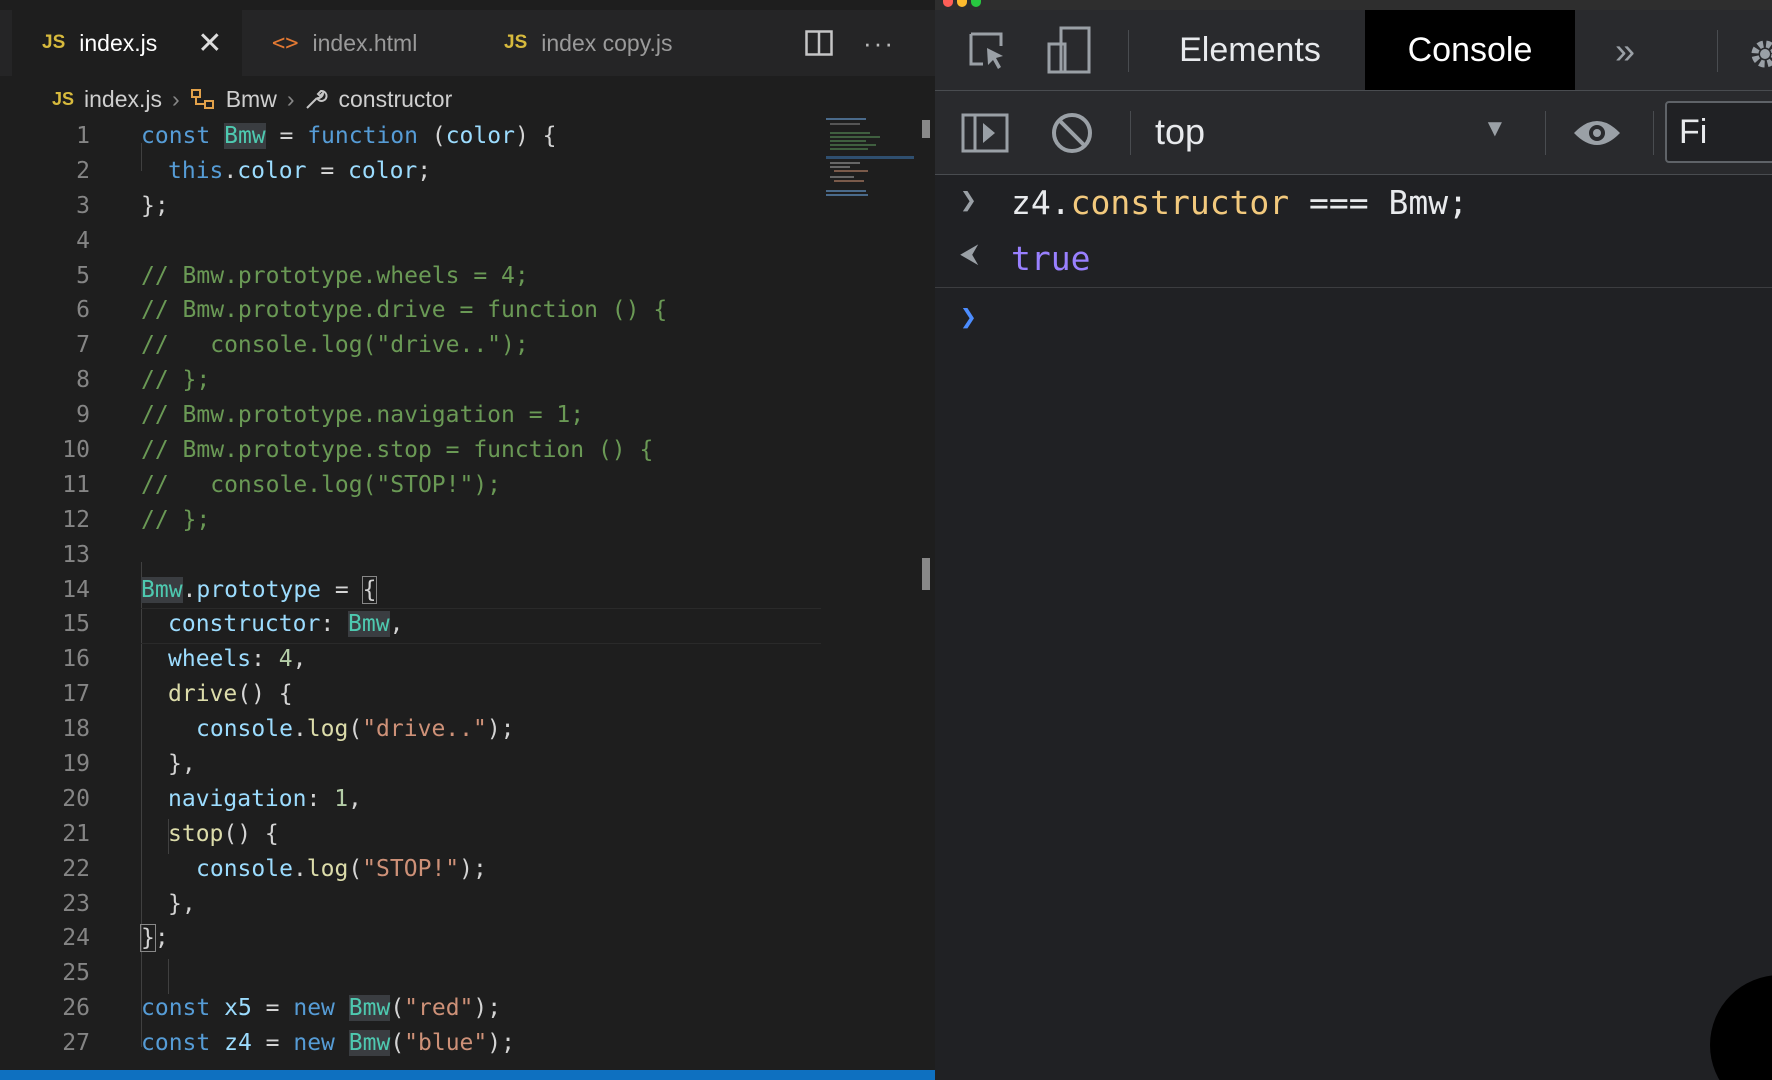 The width and height of the screenshot is (1772, 1080). Describe the element at coordinates (819, 43) in the screenshot. I see `split-editor-icon` at that location.